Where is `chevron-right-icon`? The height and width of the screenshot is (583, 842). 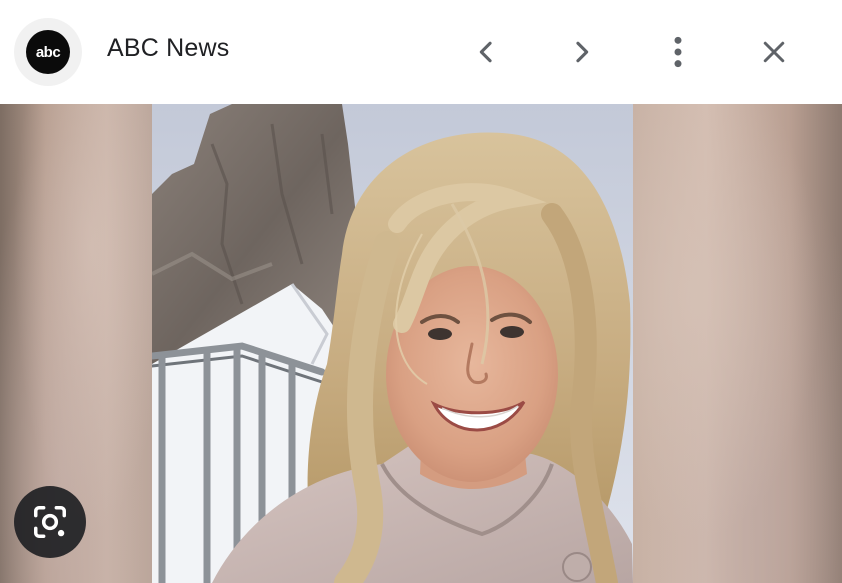
chevron-right-icon is located at coordinates (582, 52).